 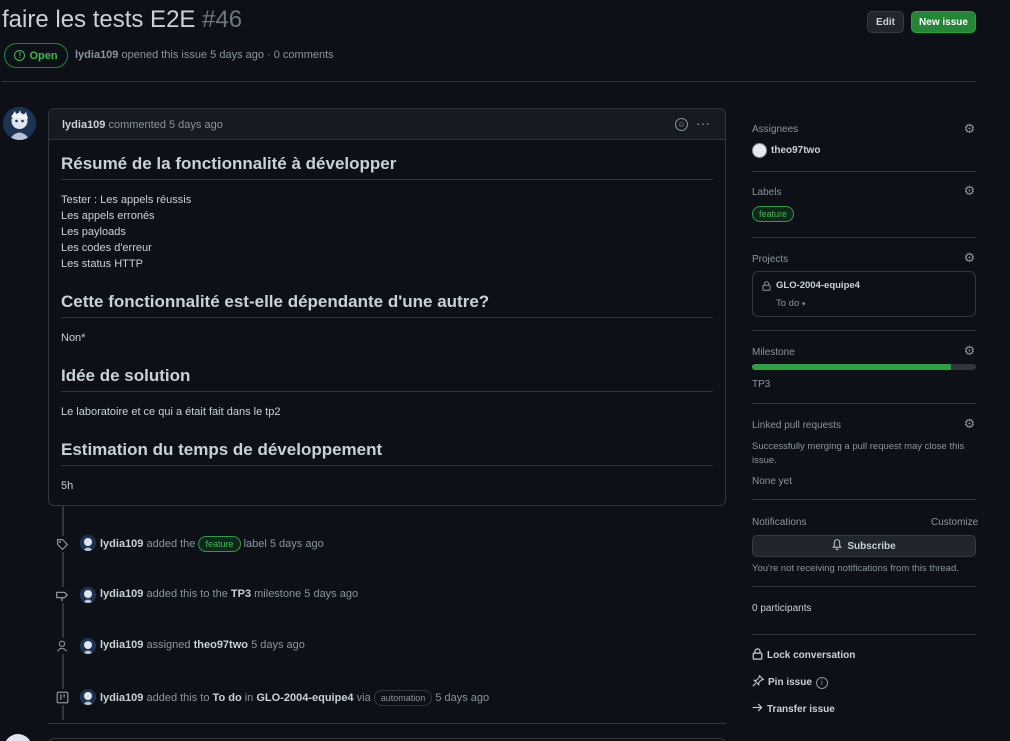 I want to click on transfer-issue-label: Transfer issue, so click(x=801, y=709).